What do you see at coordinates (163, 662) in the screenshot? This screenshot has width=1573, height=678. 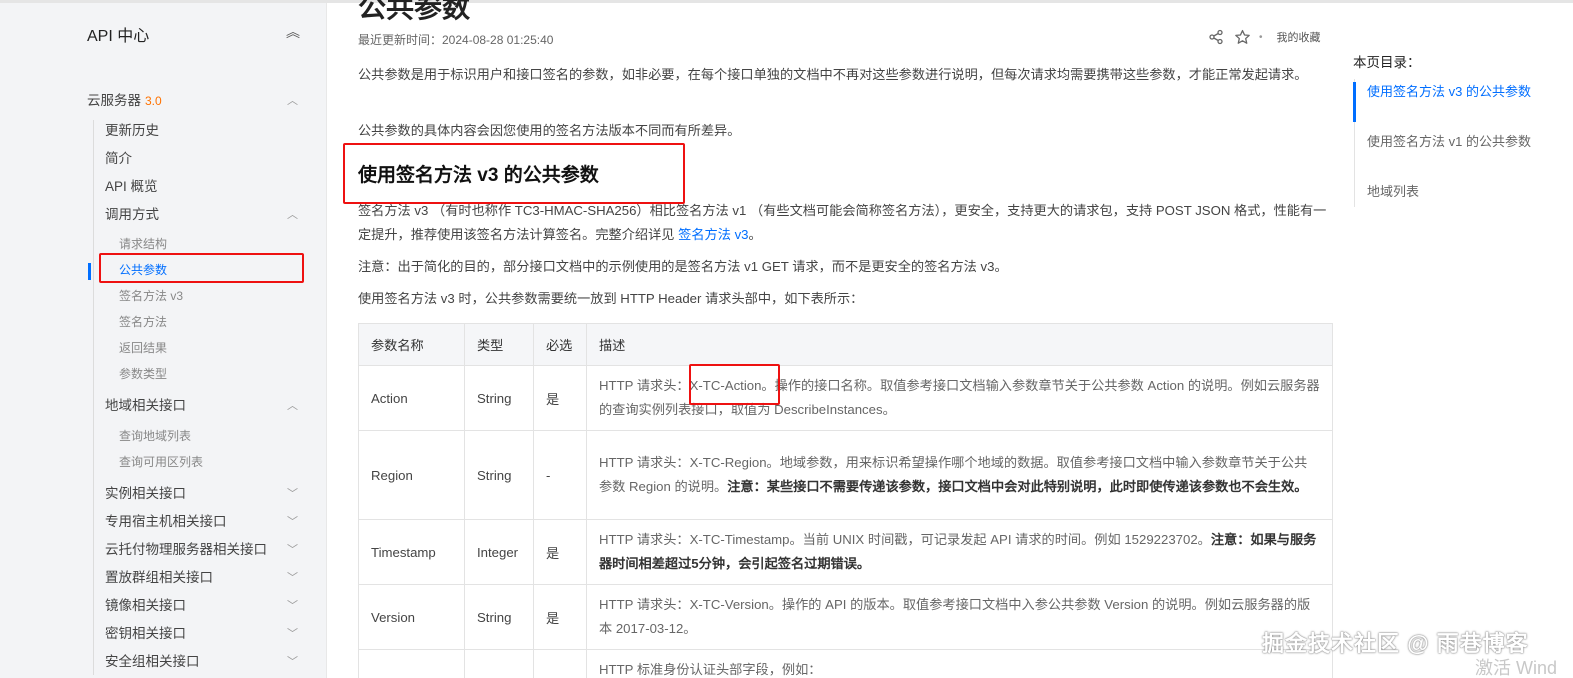 I see `sidebar-group-security-group: 安全组相关接口 ﹀` at bounding box center [163, 662].